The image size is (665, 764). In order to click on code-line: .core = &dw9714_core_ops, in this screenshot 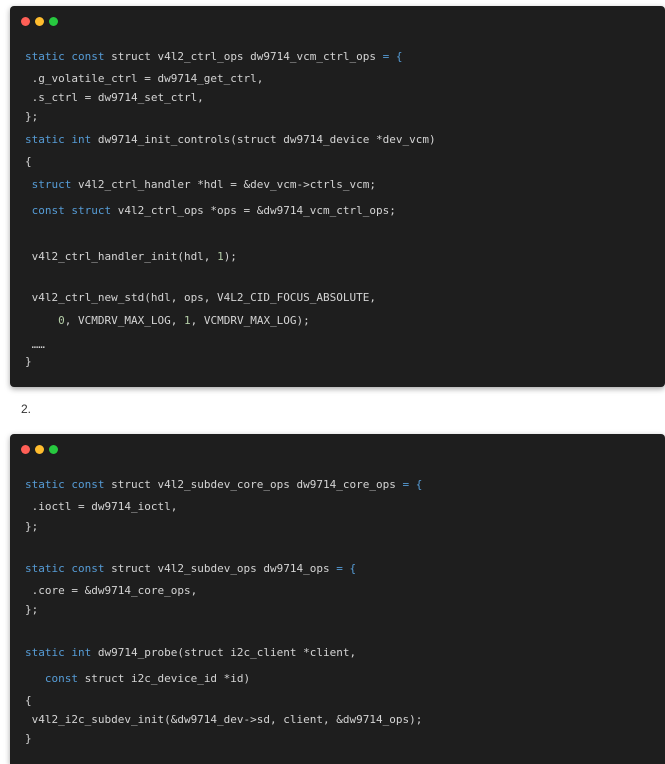, I will do `click(111, 591)`.